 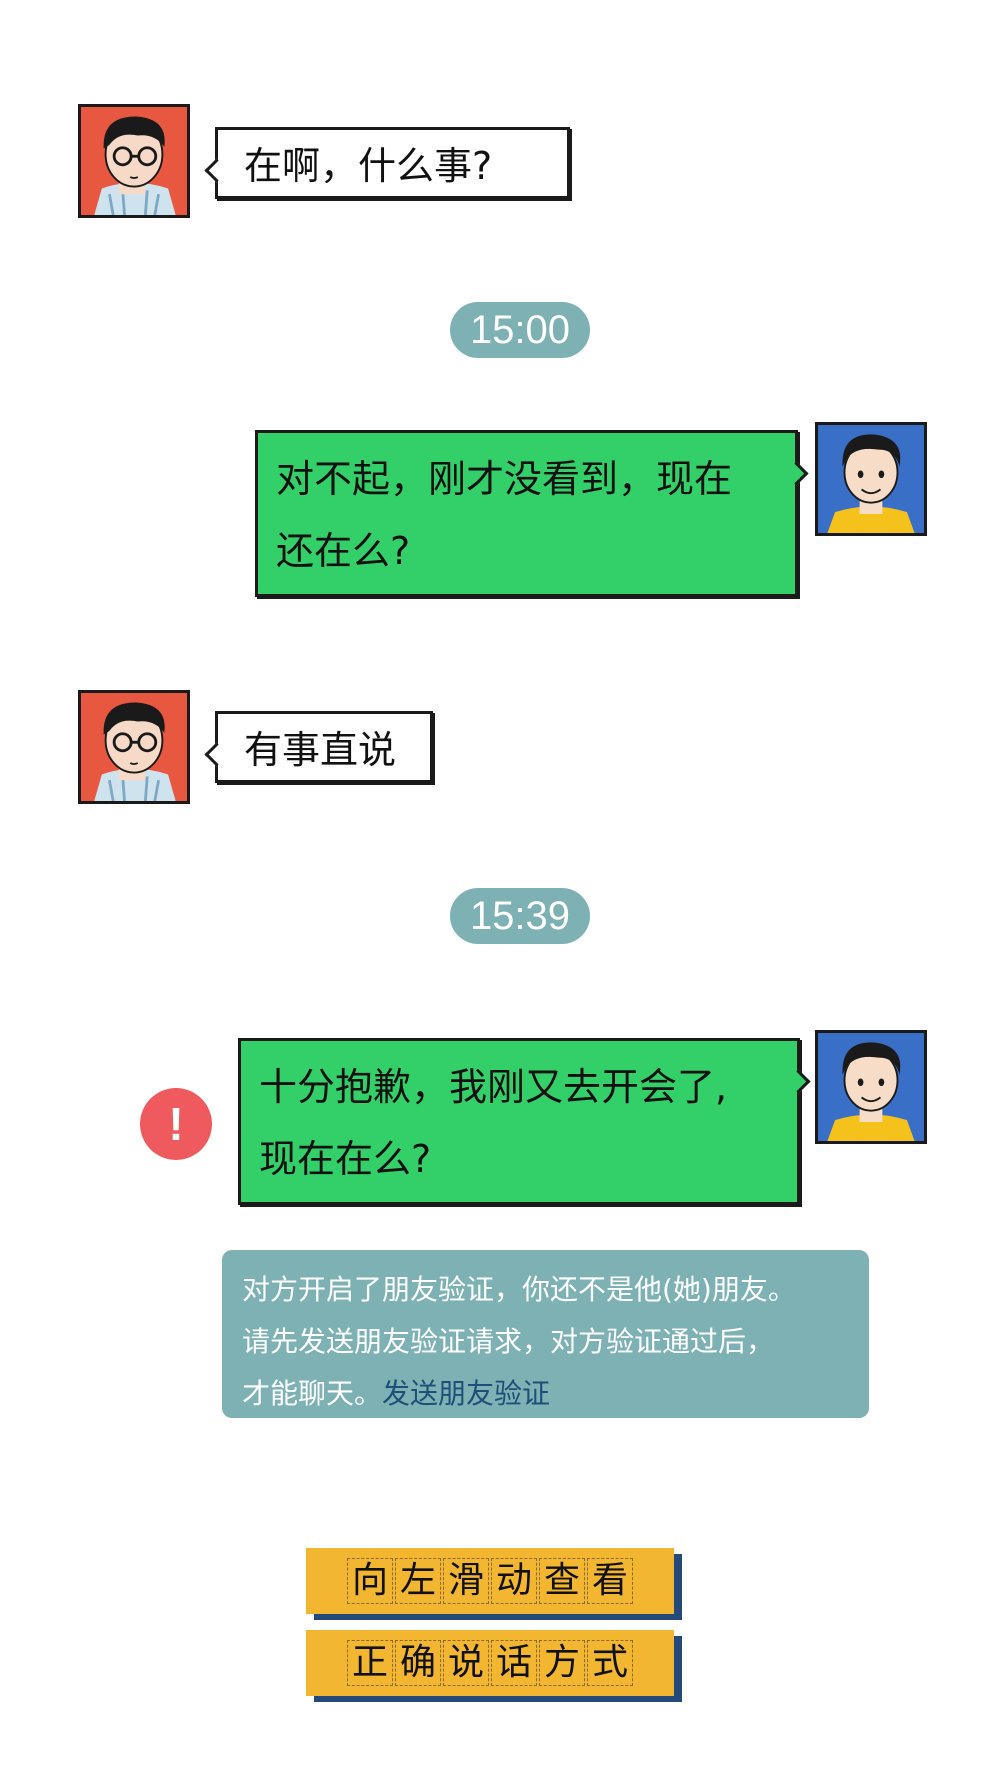 I want to click on notice-line: 对方开启了朋友验证，你还不是他(她)朋友。, so click(x=519, y=1289).